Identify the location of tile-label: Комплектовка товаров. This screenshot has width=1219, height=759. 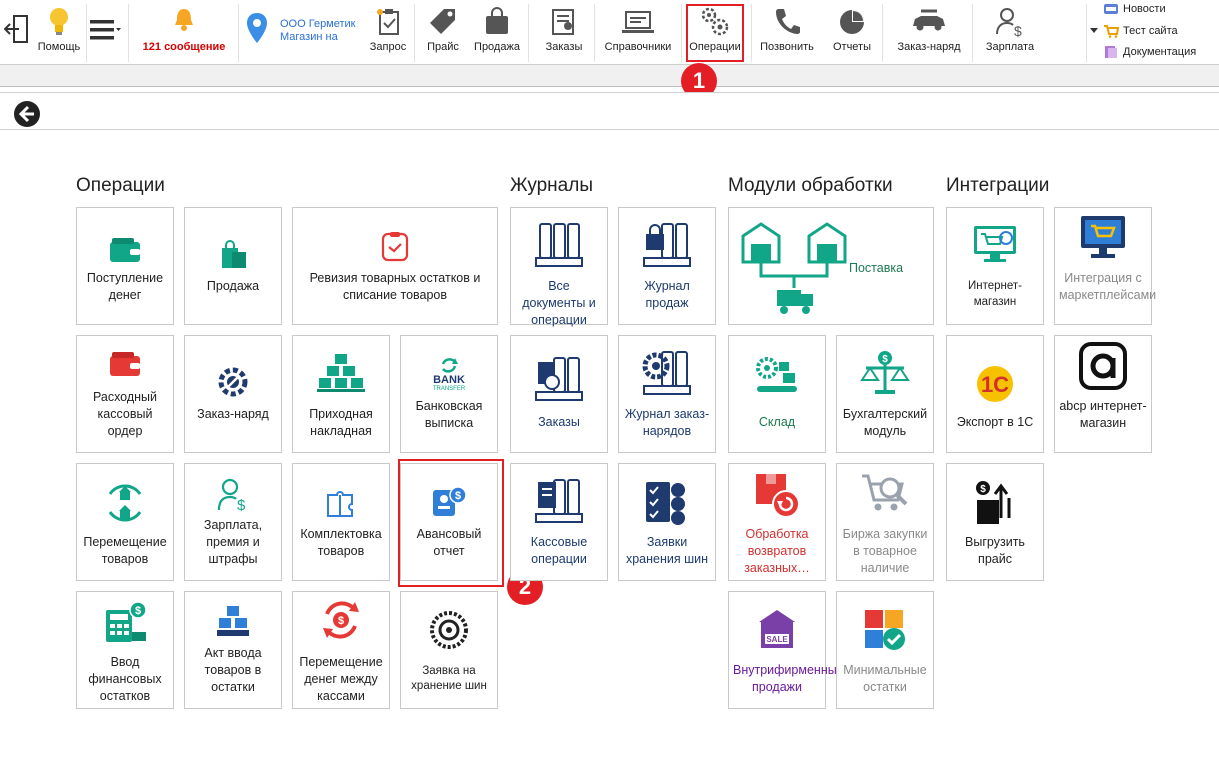
(341, 542).